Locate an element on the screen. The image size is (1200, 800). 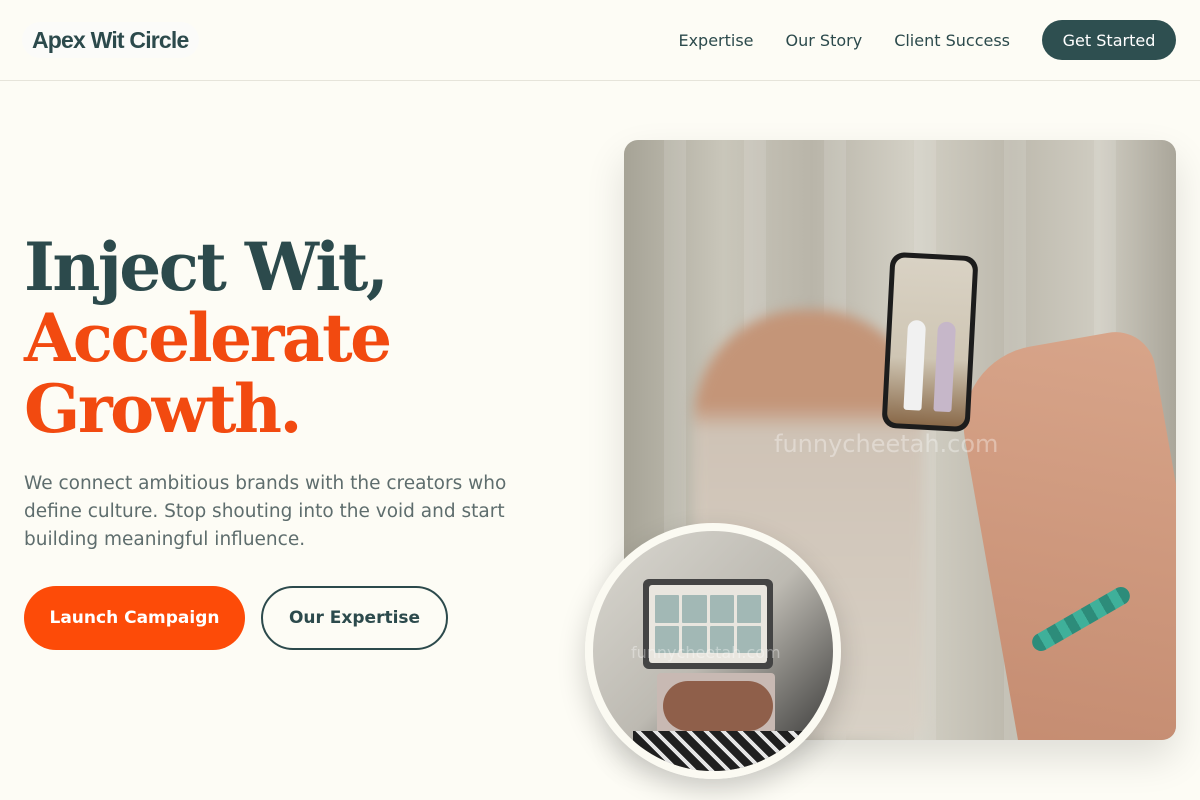
headline-line-3: Growth. is located at coordinates (163, 409).